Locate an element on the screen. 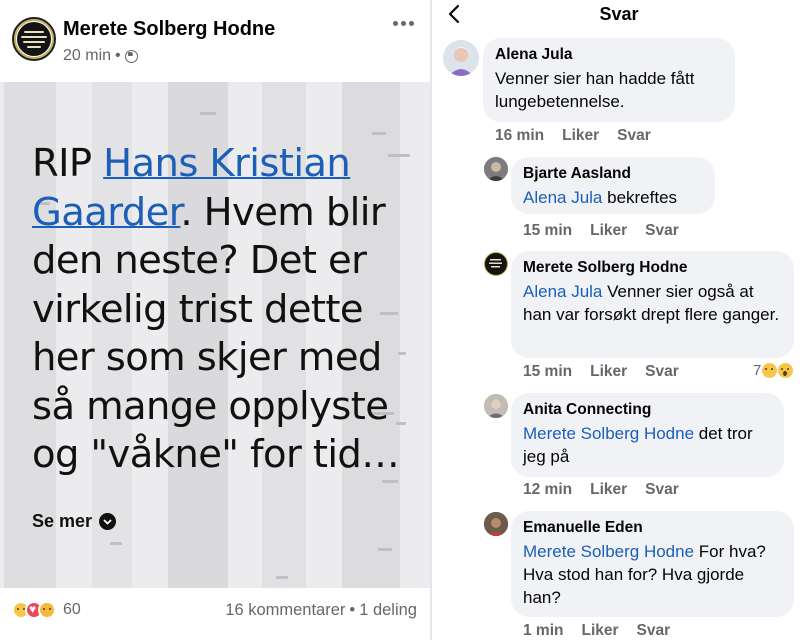 Image resolution: width=806 pixels, height=640 pixels. comment-time: 1 min is located at coordinates (543, 631).